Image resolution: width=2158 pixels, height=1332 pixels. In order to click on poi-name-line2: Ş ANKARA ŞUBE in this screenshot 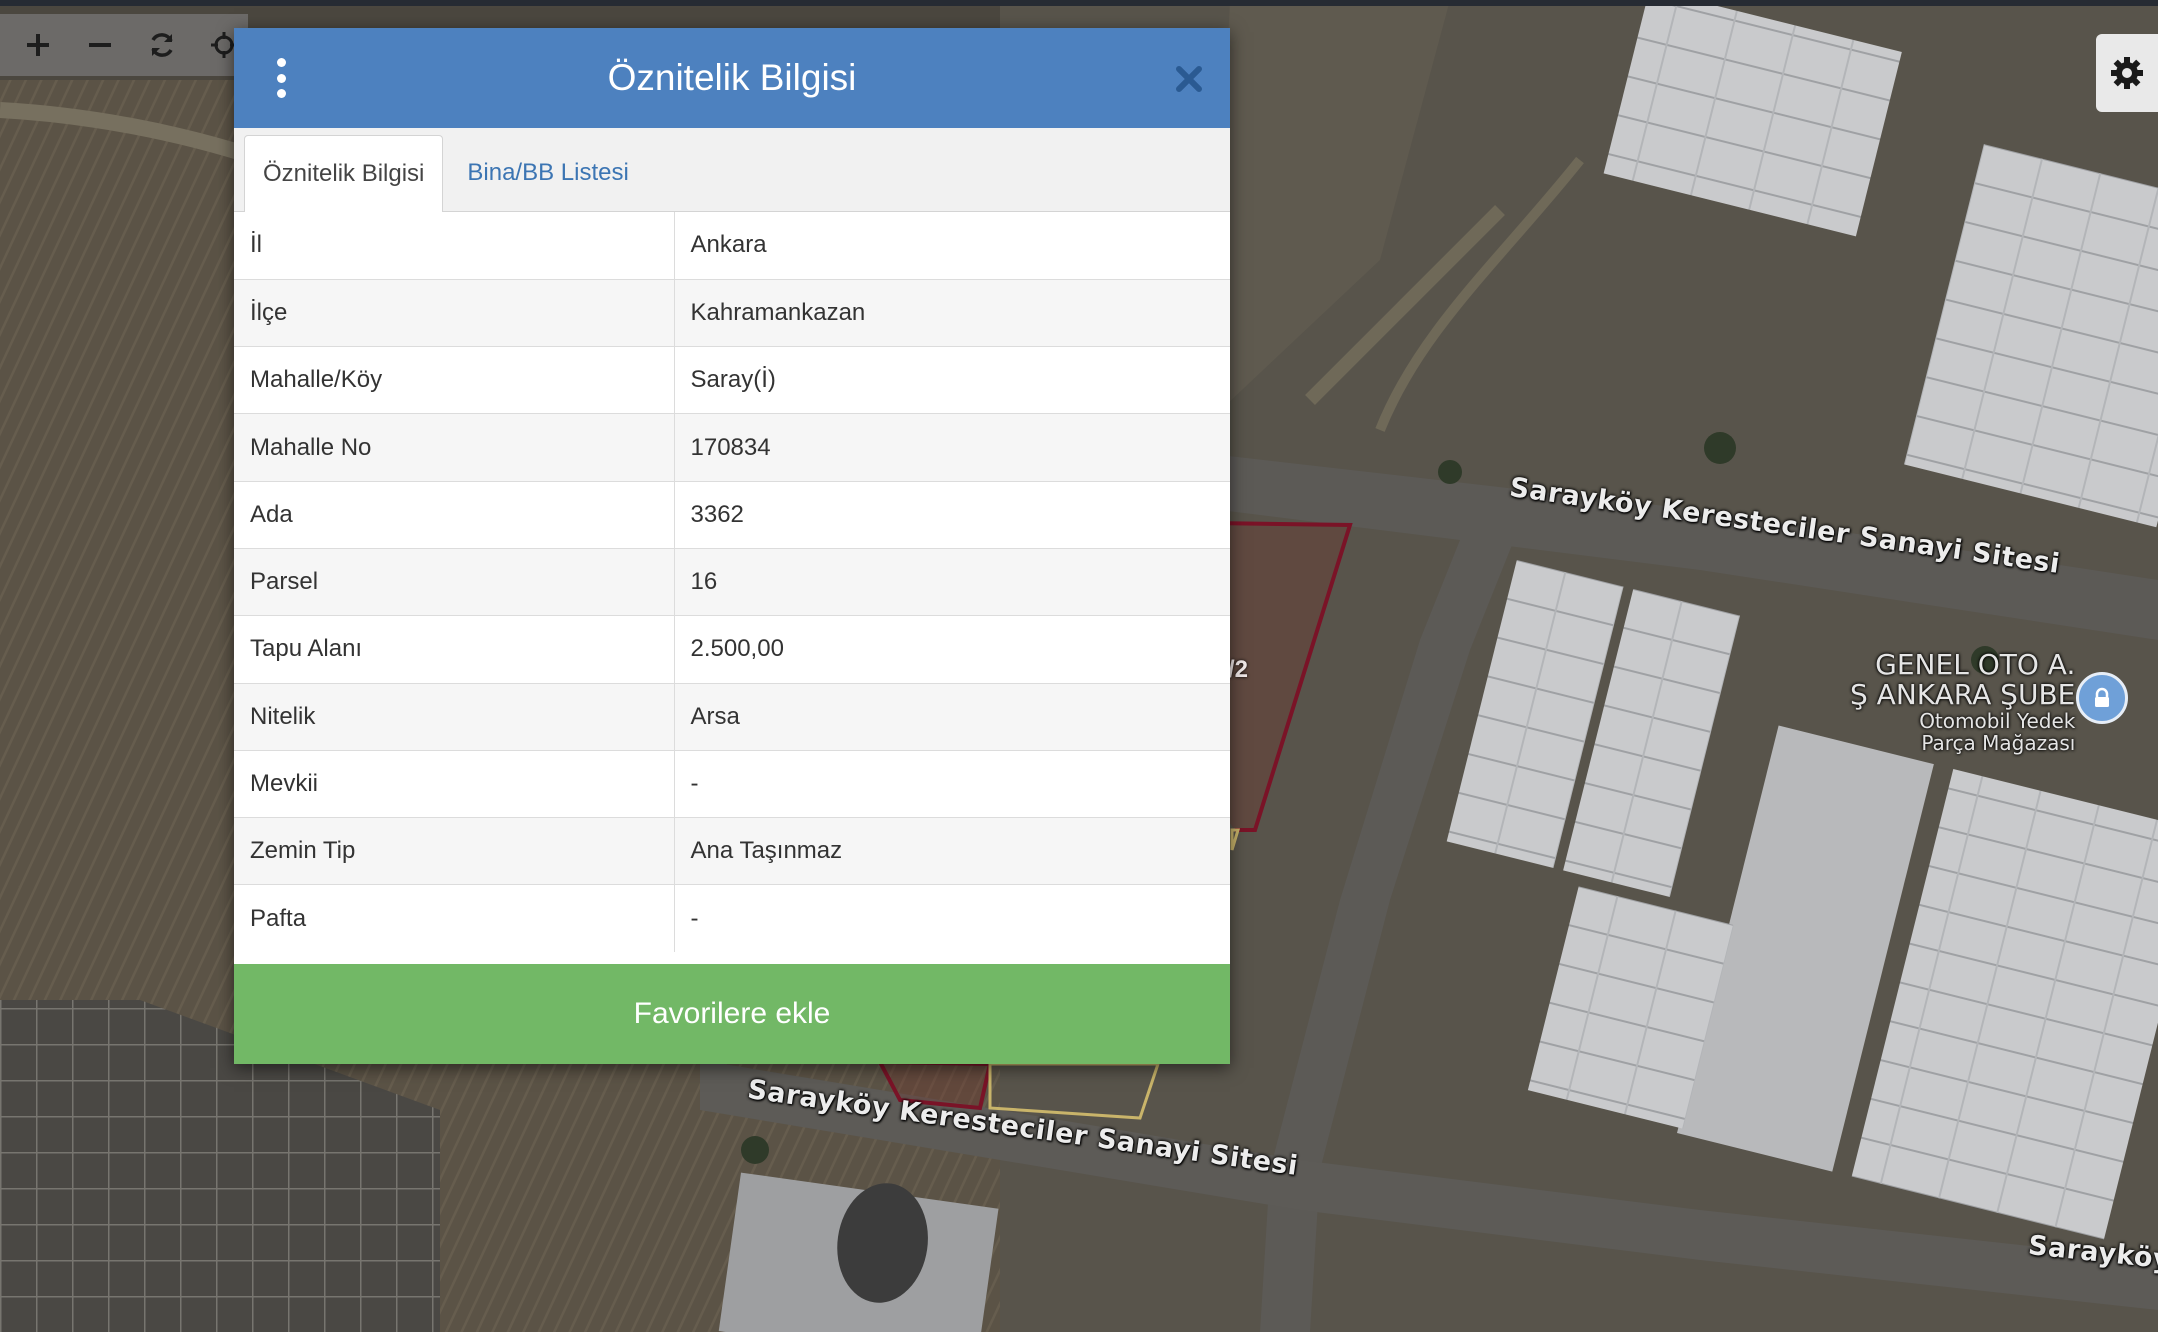, I will do `click(1963, 694)`.